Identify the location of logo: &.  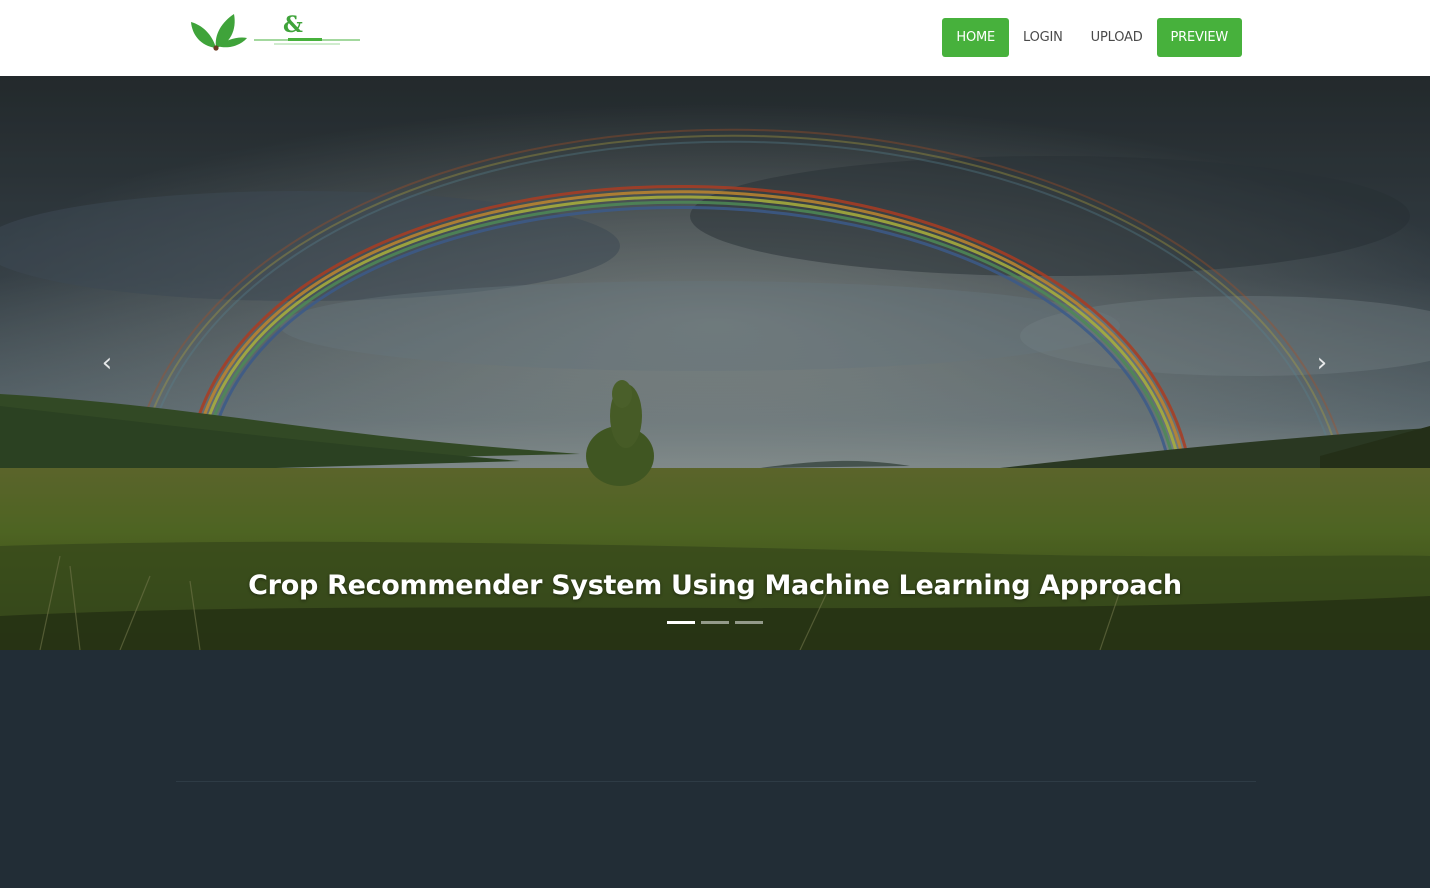
(276, 32).